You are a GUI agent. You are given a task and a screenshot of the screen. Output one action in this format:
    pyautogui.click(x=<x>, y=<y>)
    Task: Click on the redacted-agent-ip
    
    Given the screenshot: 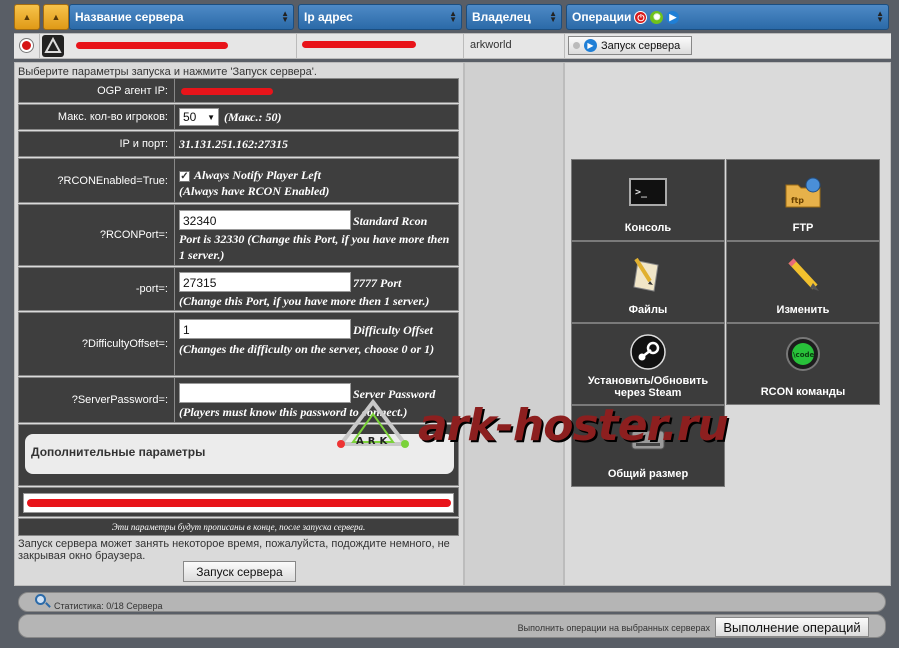 What is the action you would take?
    pyautogui.click(x=227, y=91)
    